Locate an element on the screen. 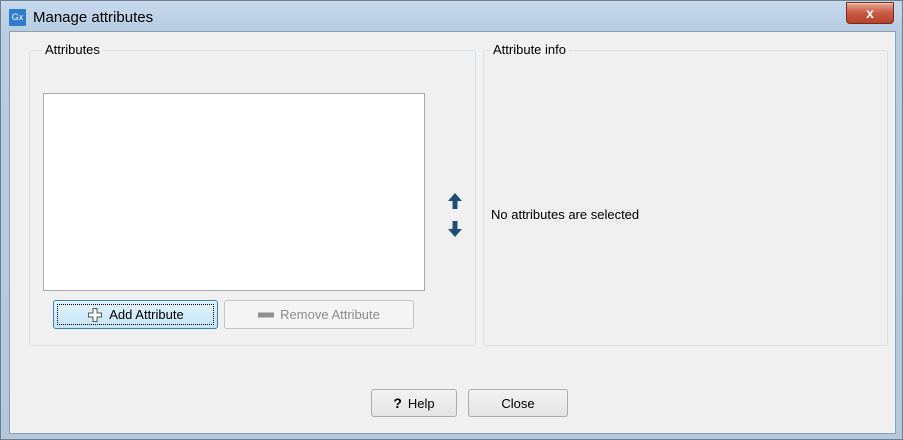 The image size is (903, 440). remove-attribute-label: Remove Attribute is located at coordinates (330, 314).